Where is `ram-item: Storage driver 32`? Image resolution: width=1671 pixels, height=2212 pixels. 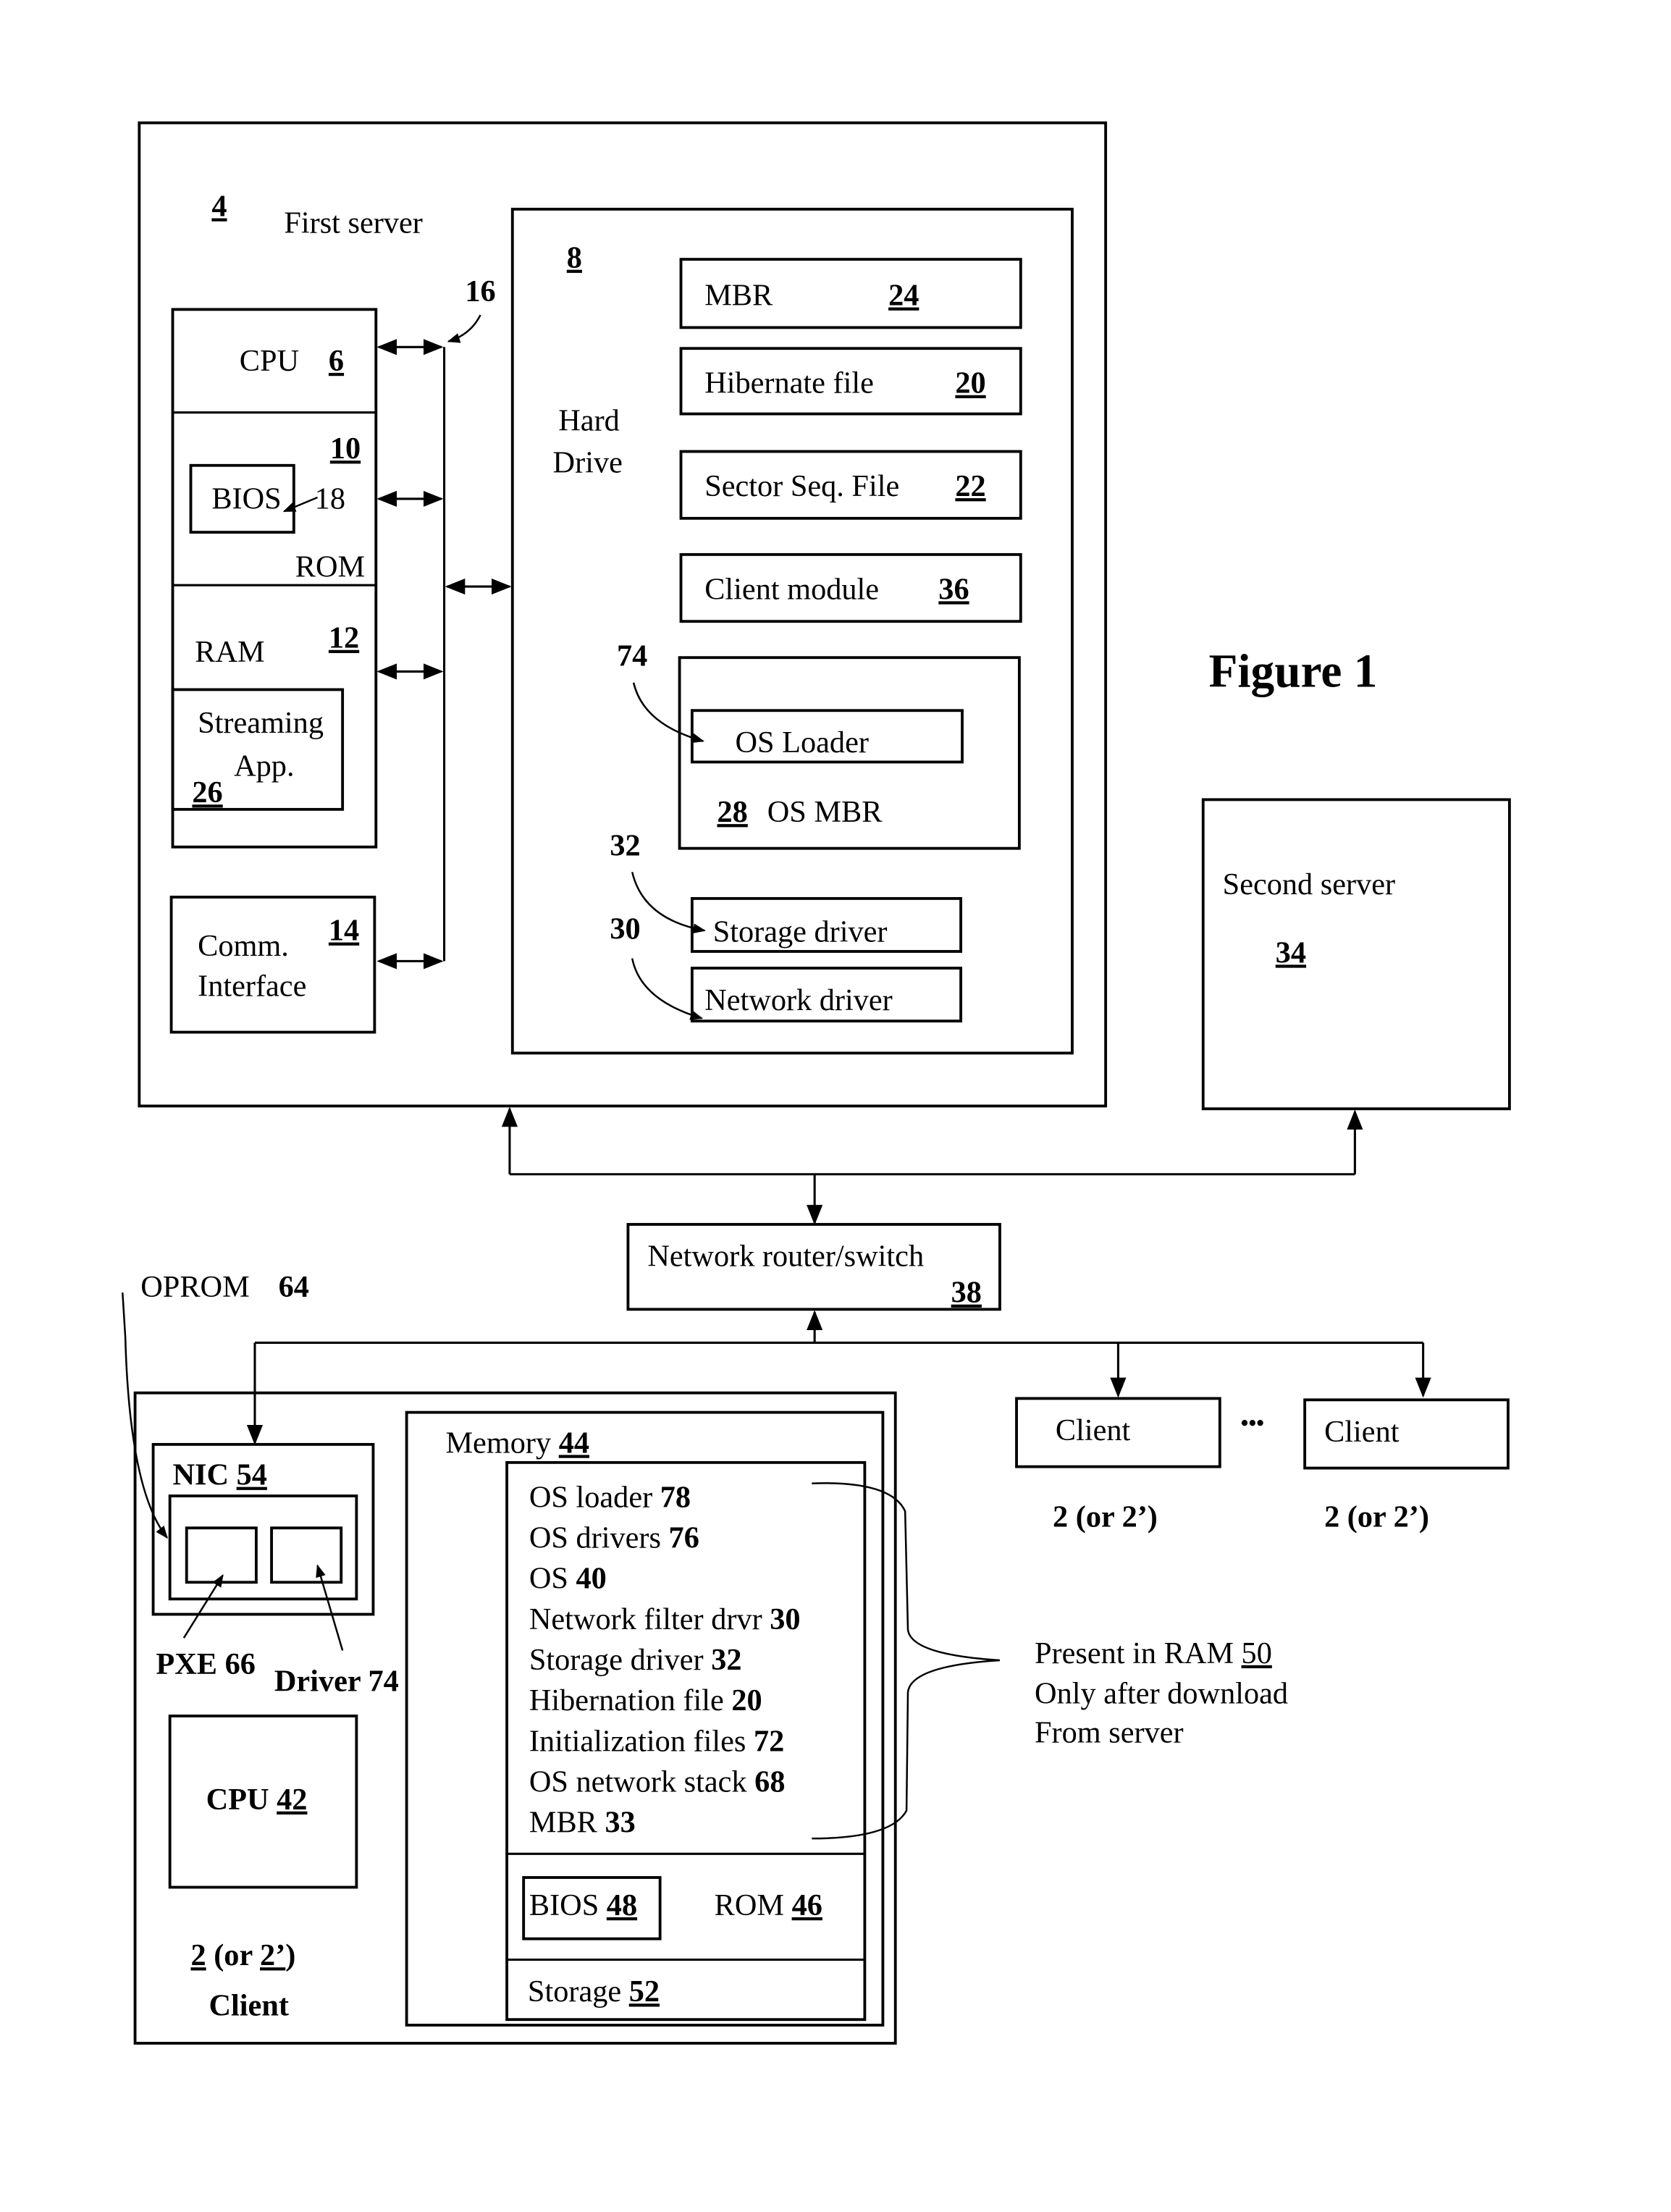
ram-item: Storage driver 32 is located at coordinates (635, 1660).